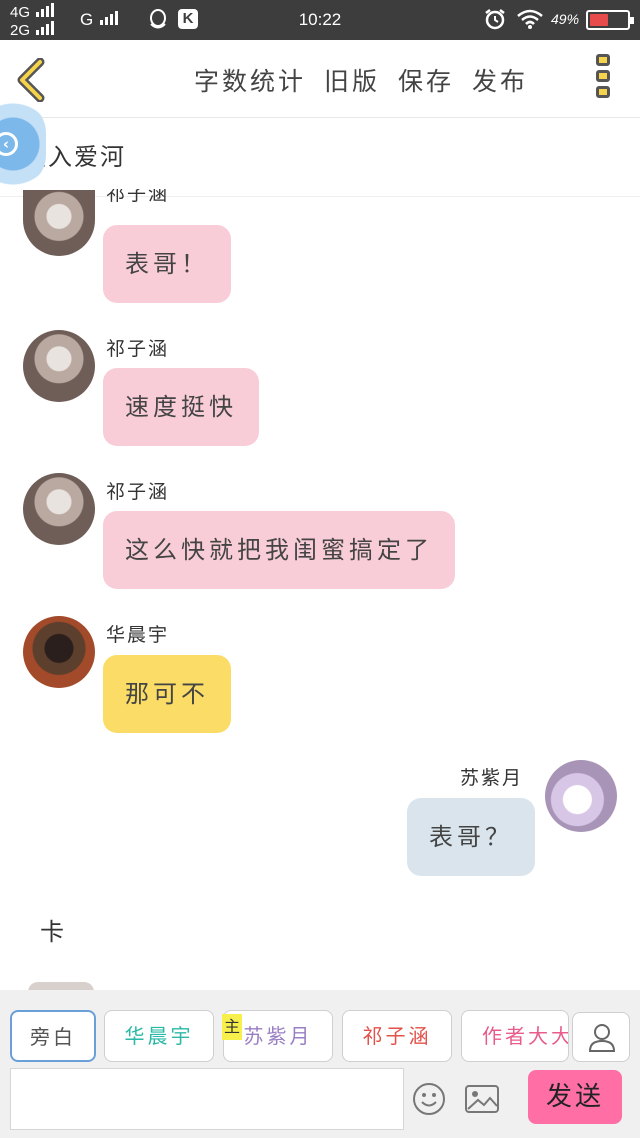  Describe the element at coordinates (492, 778) in the screenshot. I see `speaker-name: 苏紫月` at that location.